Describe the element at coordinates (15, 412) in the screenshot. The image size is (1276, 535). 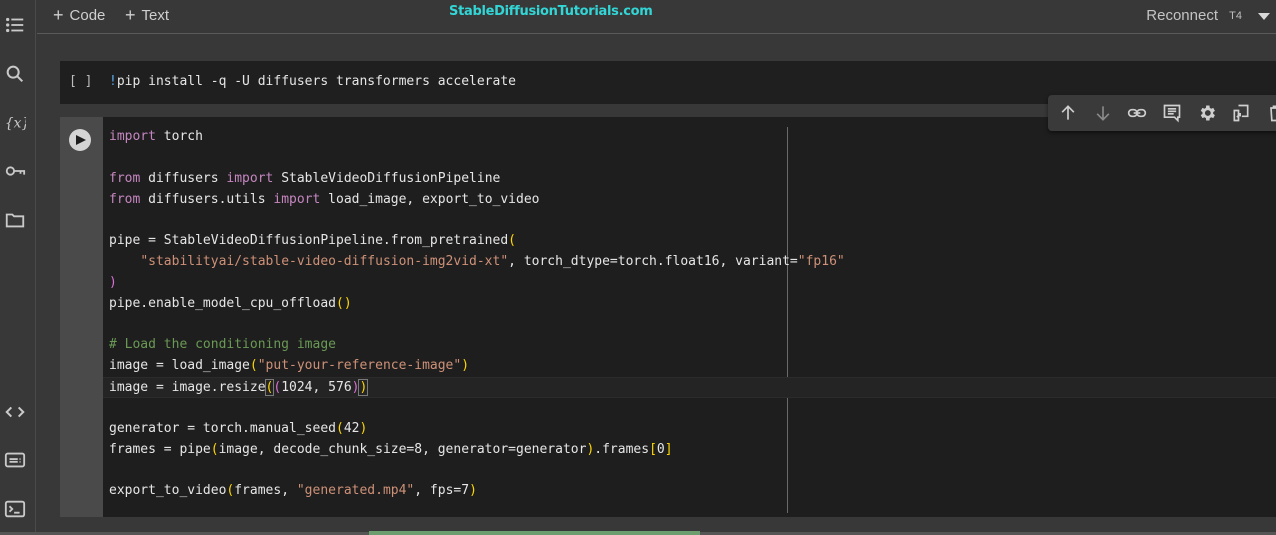
I see `code-snippets-icon` at that location.